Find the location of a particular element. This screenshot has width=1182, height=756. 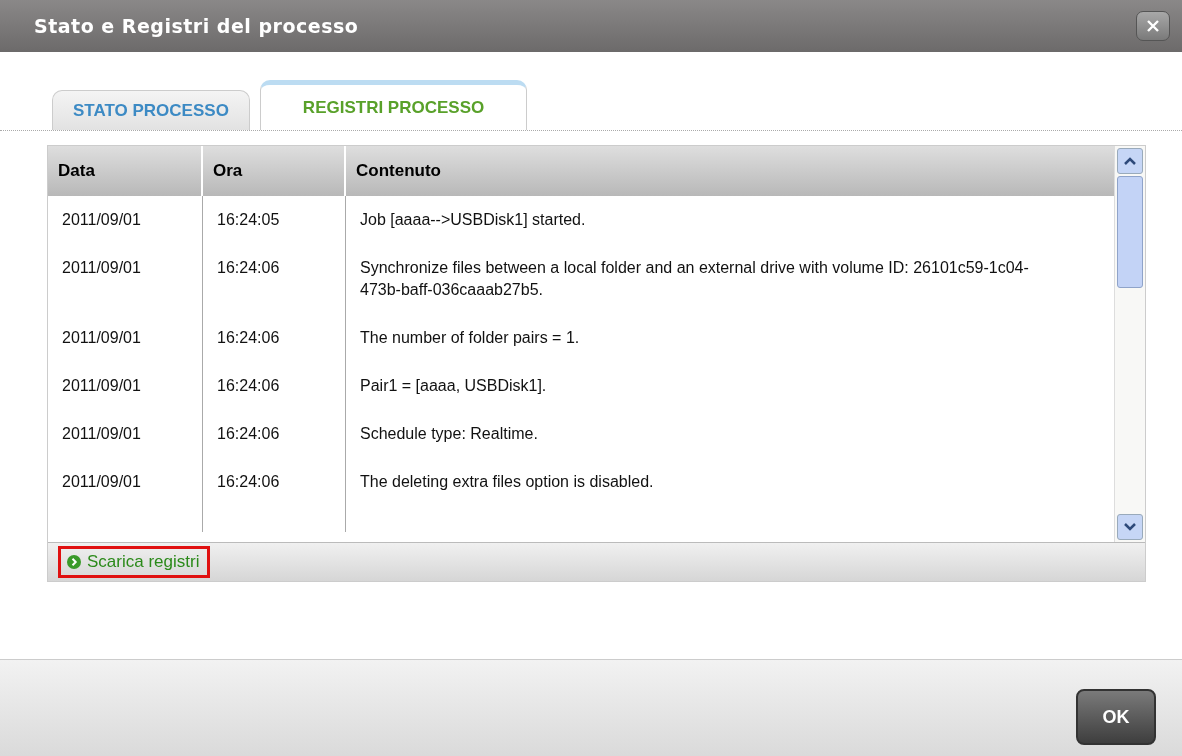

column-header: Contenuto is located at coordinates (398, 171).